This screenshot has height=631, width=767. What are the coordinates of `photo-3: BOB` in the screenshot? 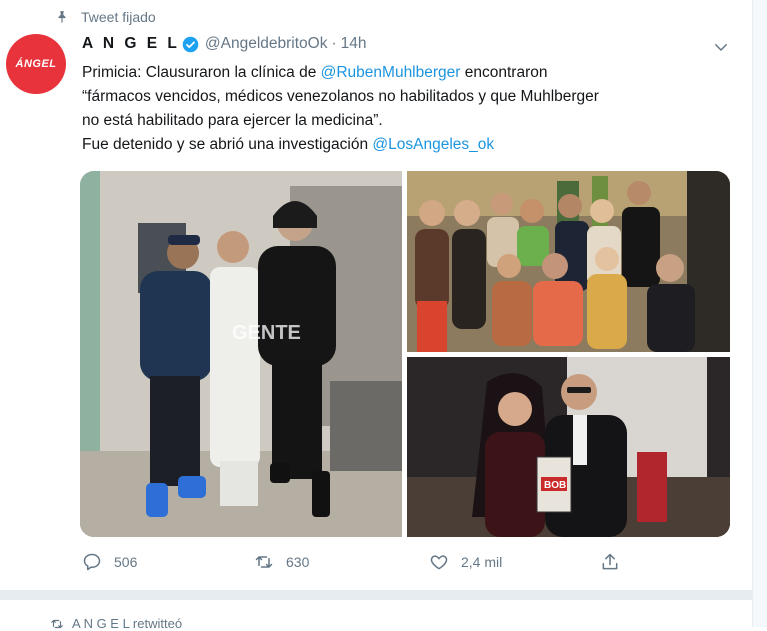 It's located at (568, 447).